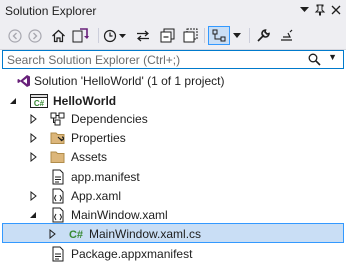  I want to click on toolbar, so click(173, 36).